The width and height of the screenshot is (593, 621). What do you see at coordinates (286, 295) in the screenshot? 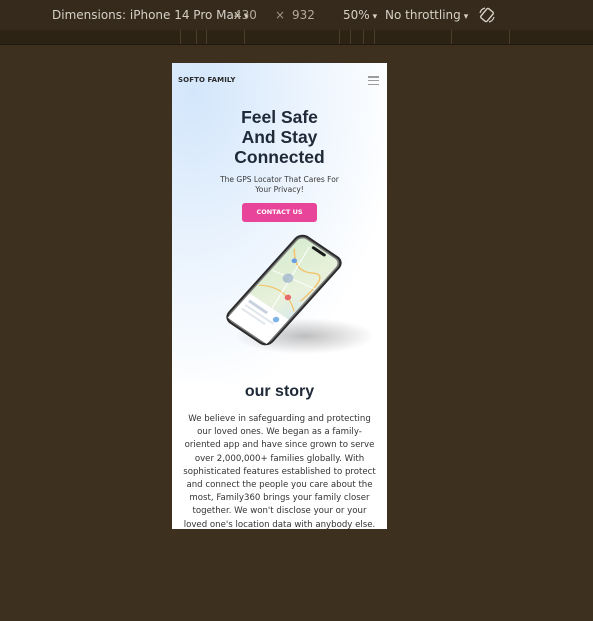
I see `phone-mockup-image` at bounding box center [286, 295].